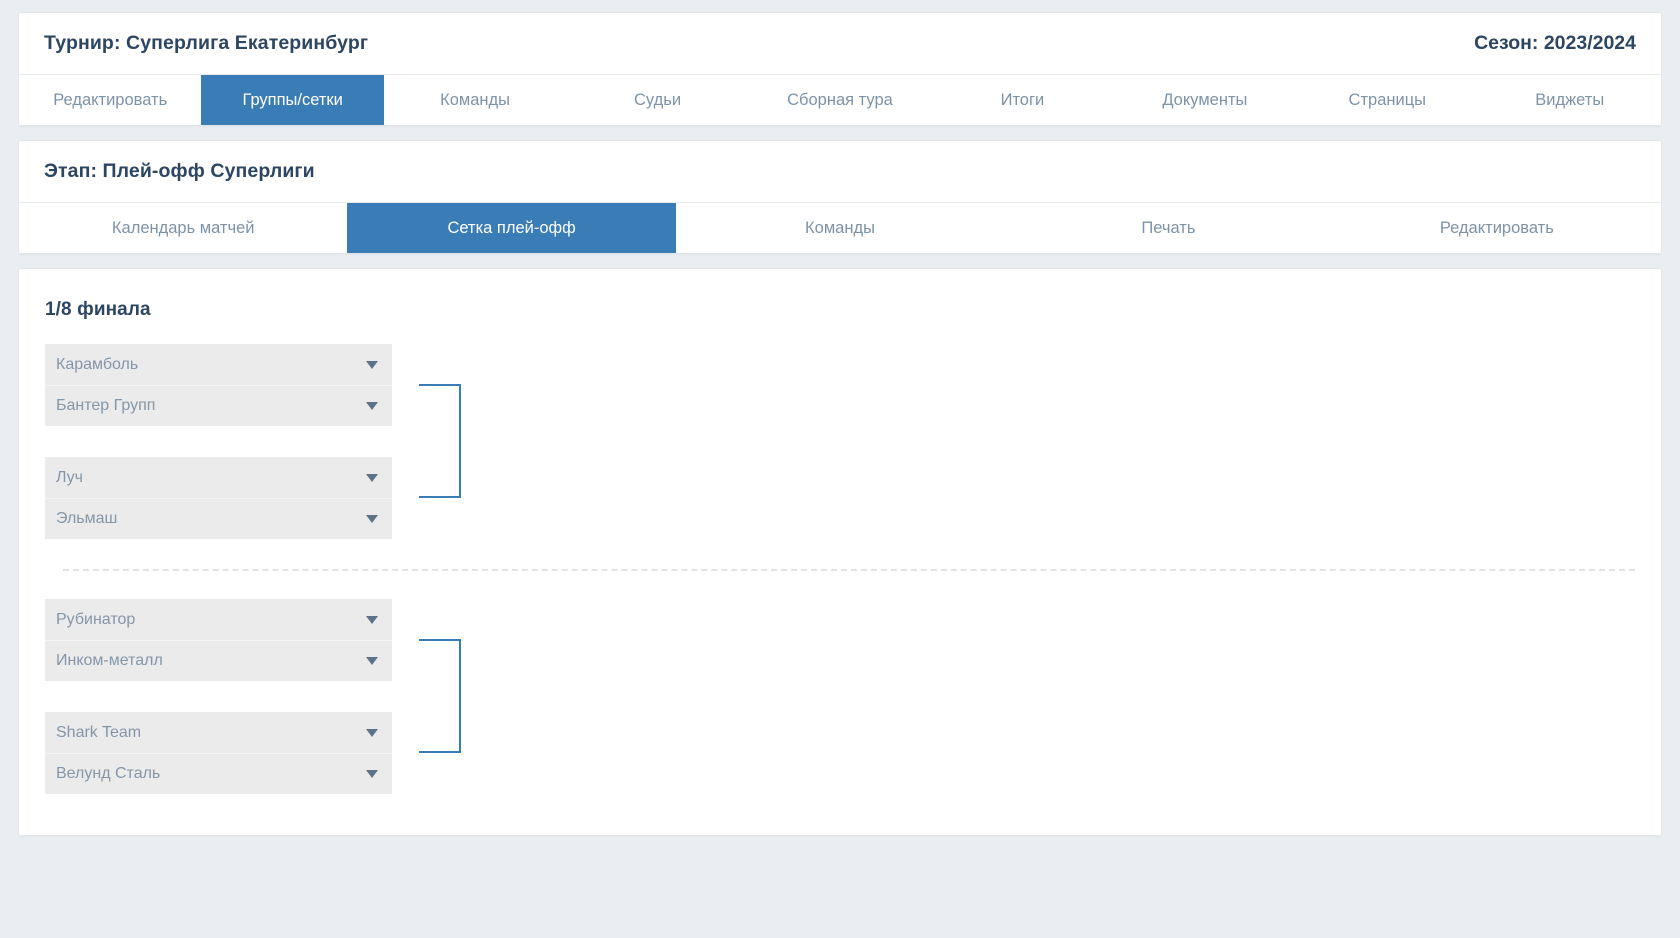 The width and height of the screenshot is (1680, 938). I want to click on tab-playoff-bracket: Сетка плей-офф, so click(511, 228).